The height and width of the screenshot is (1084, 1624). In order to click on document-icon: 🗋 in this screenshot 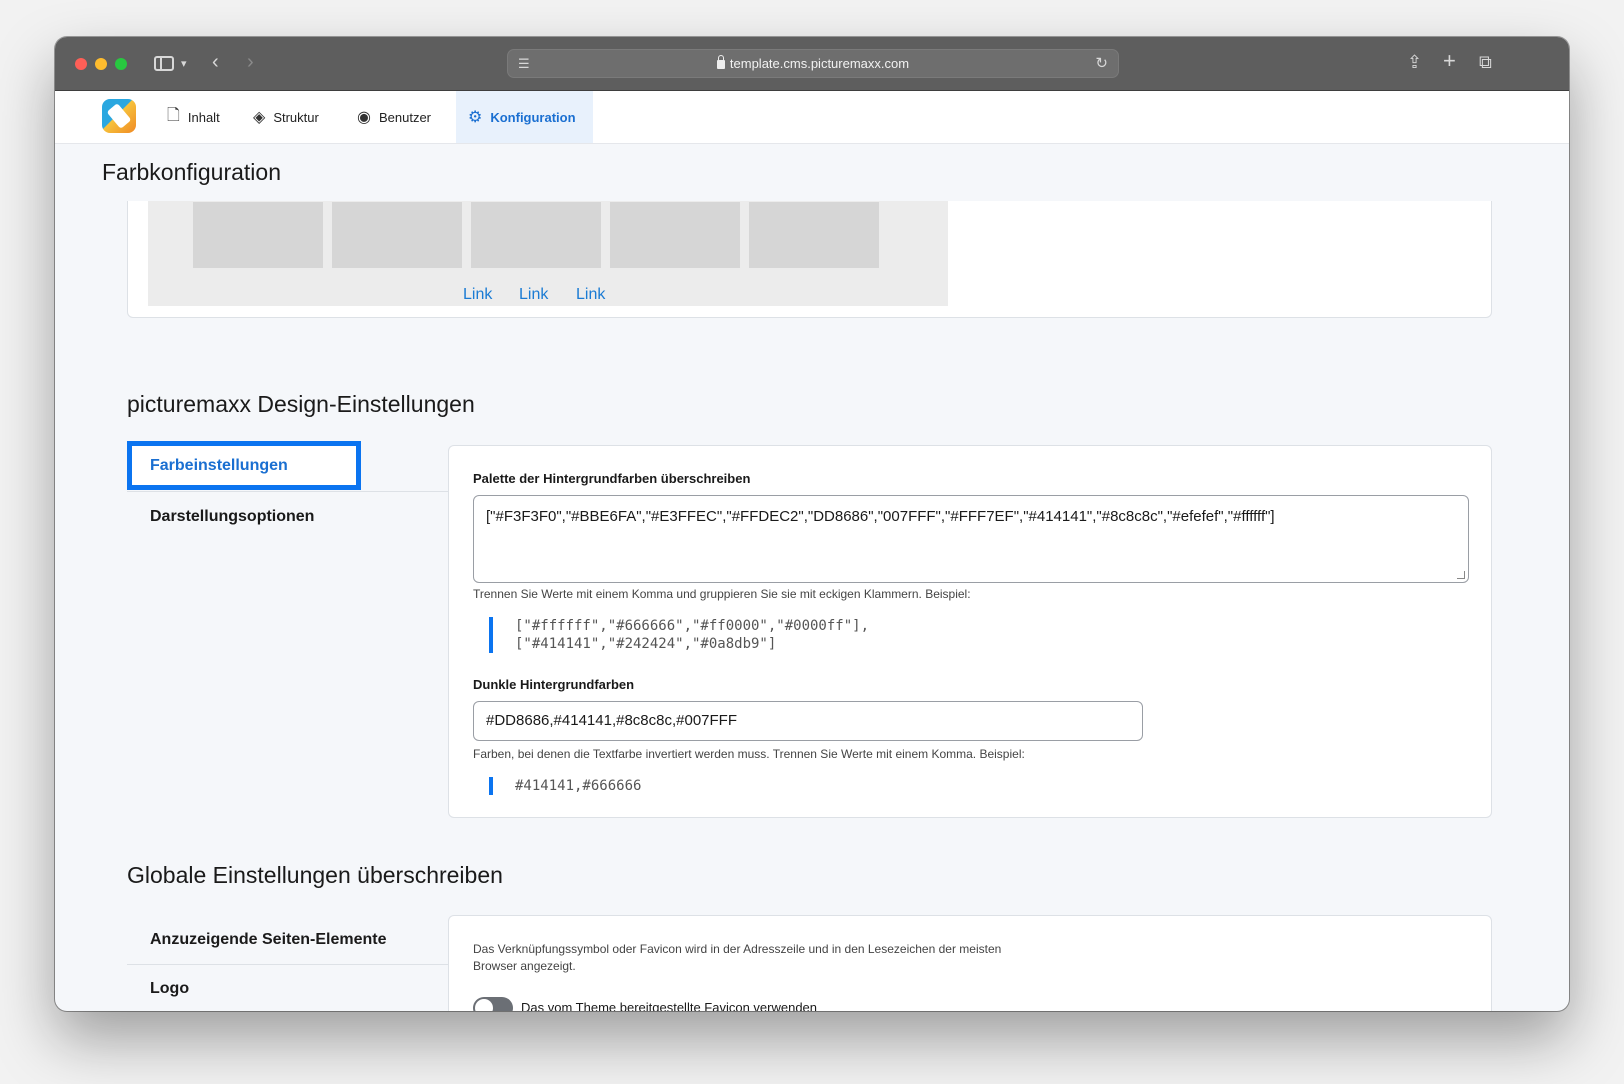, I will do `click(173, 115)`.